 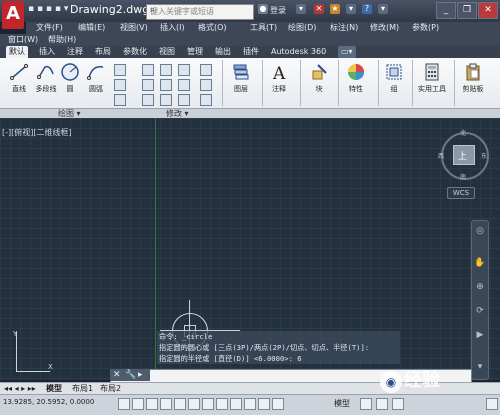 What do you see at coordinates (432, 78) in the screenshot?
I see `utilities-tool: 实用工具` at bounding box center [432, 78].